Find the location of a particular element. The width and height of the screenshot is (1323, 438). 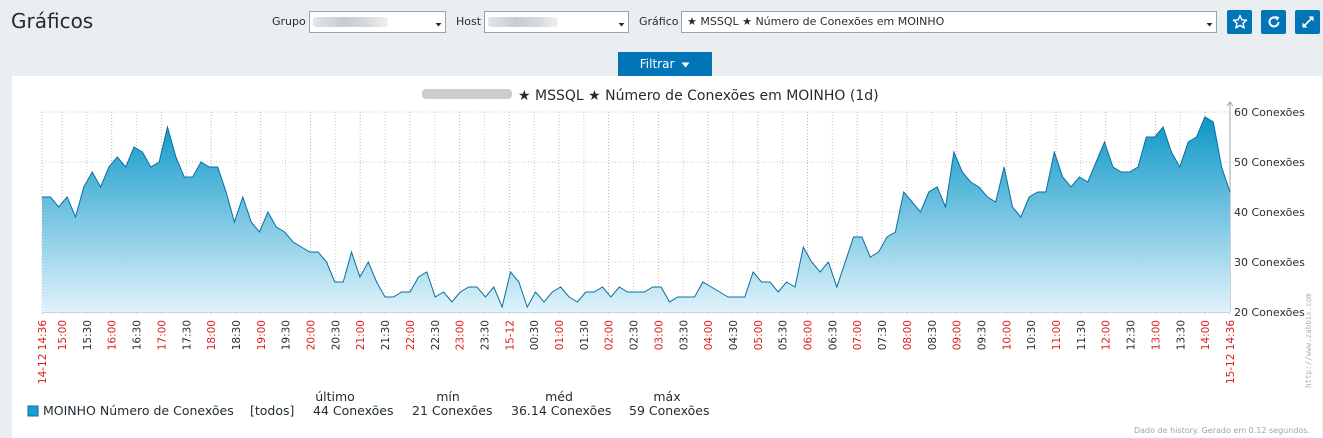

x-tick-label: 17:30 is located at coordinates (187, 335).